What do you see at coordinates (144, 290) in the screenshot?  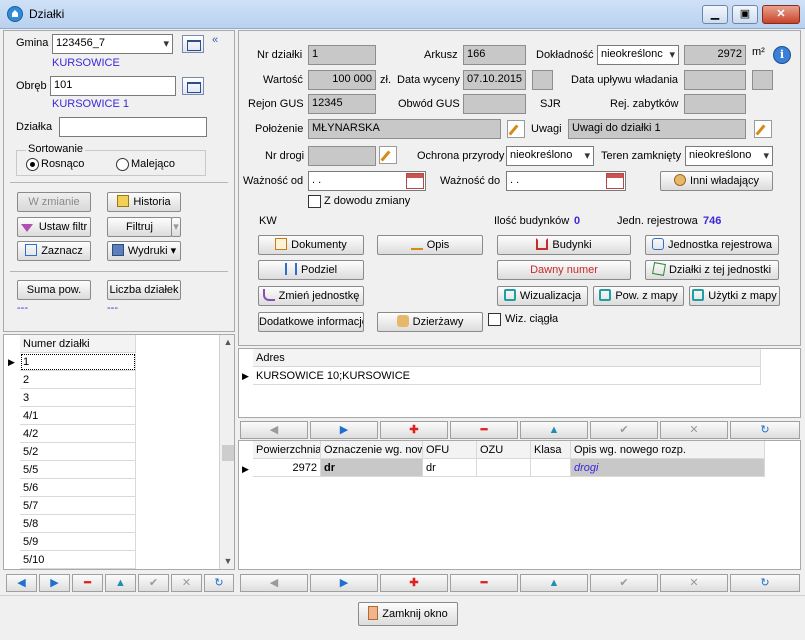 I see `liczba-dzialek-button: Liczba działek` at bounding box center [144, 290].